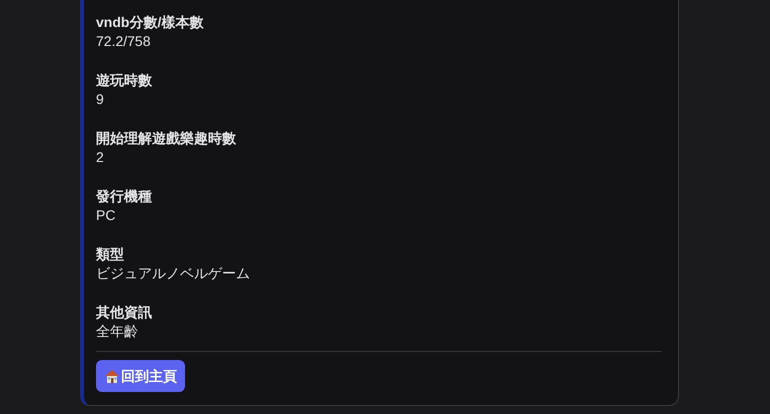  Describe the element at coordinates (100, 99) in the screenshot. I see `field-value: 9` at that location.